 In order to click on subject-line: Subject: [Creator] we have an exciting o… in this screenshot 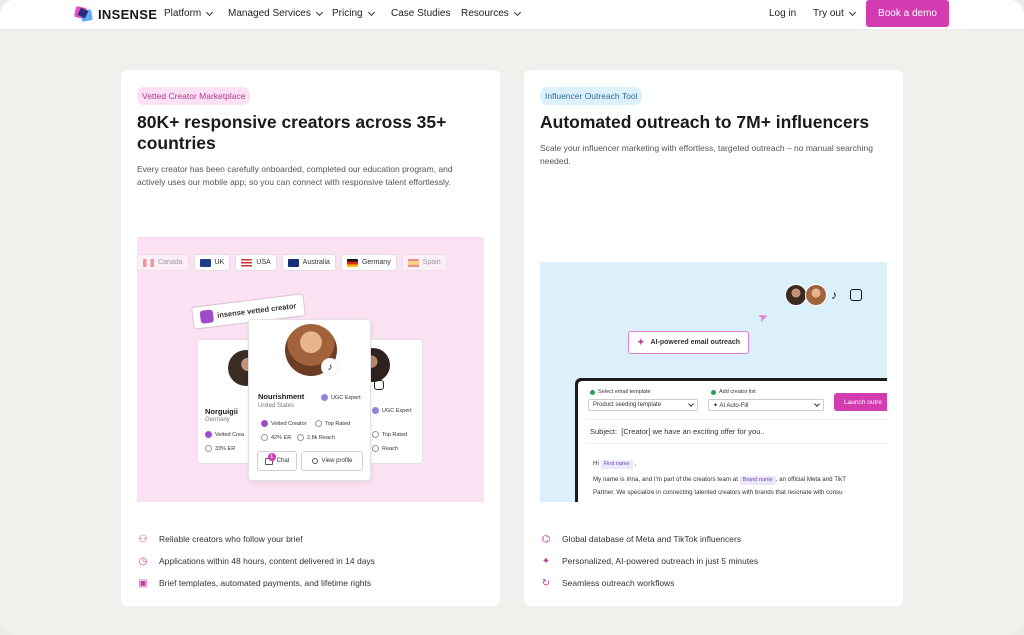, I will do `click(677, 431)`.